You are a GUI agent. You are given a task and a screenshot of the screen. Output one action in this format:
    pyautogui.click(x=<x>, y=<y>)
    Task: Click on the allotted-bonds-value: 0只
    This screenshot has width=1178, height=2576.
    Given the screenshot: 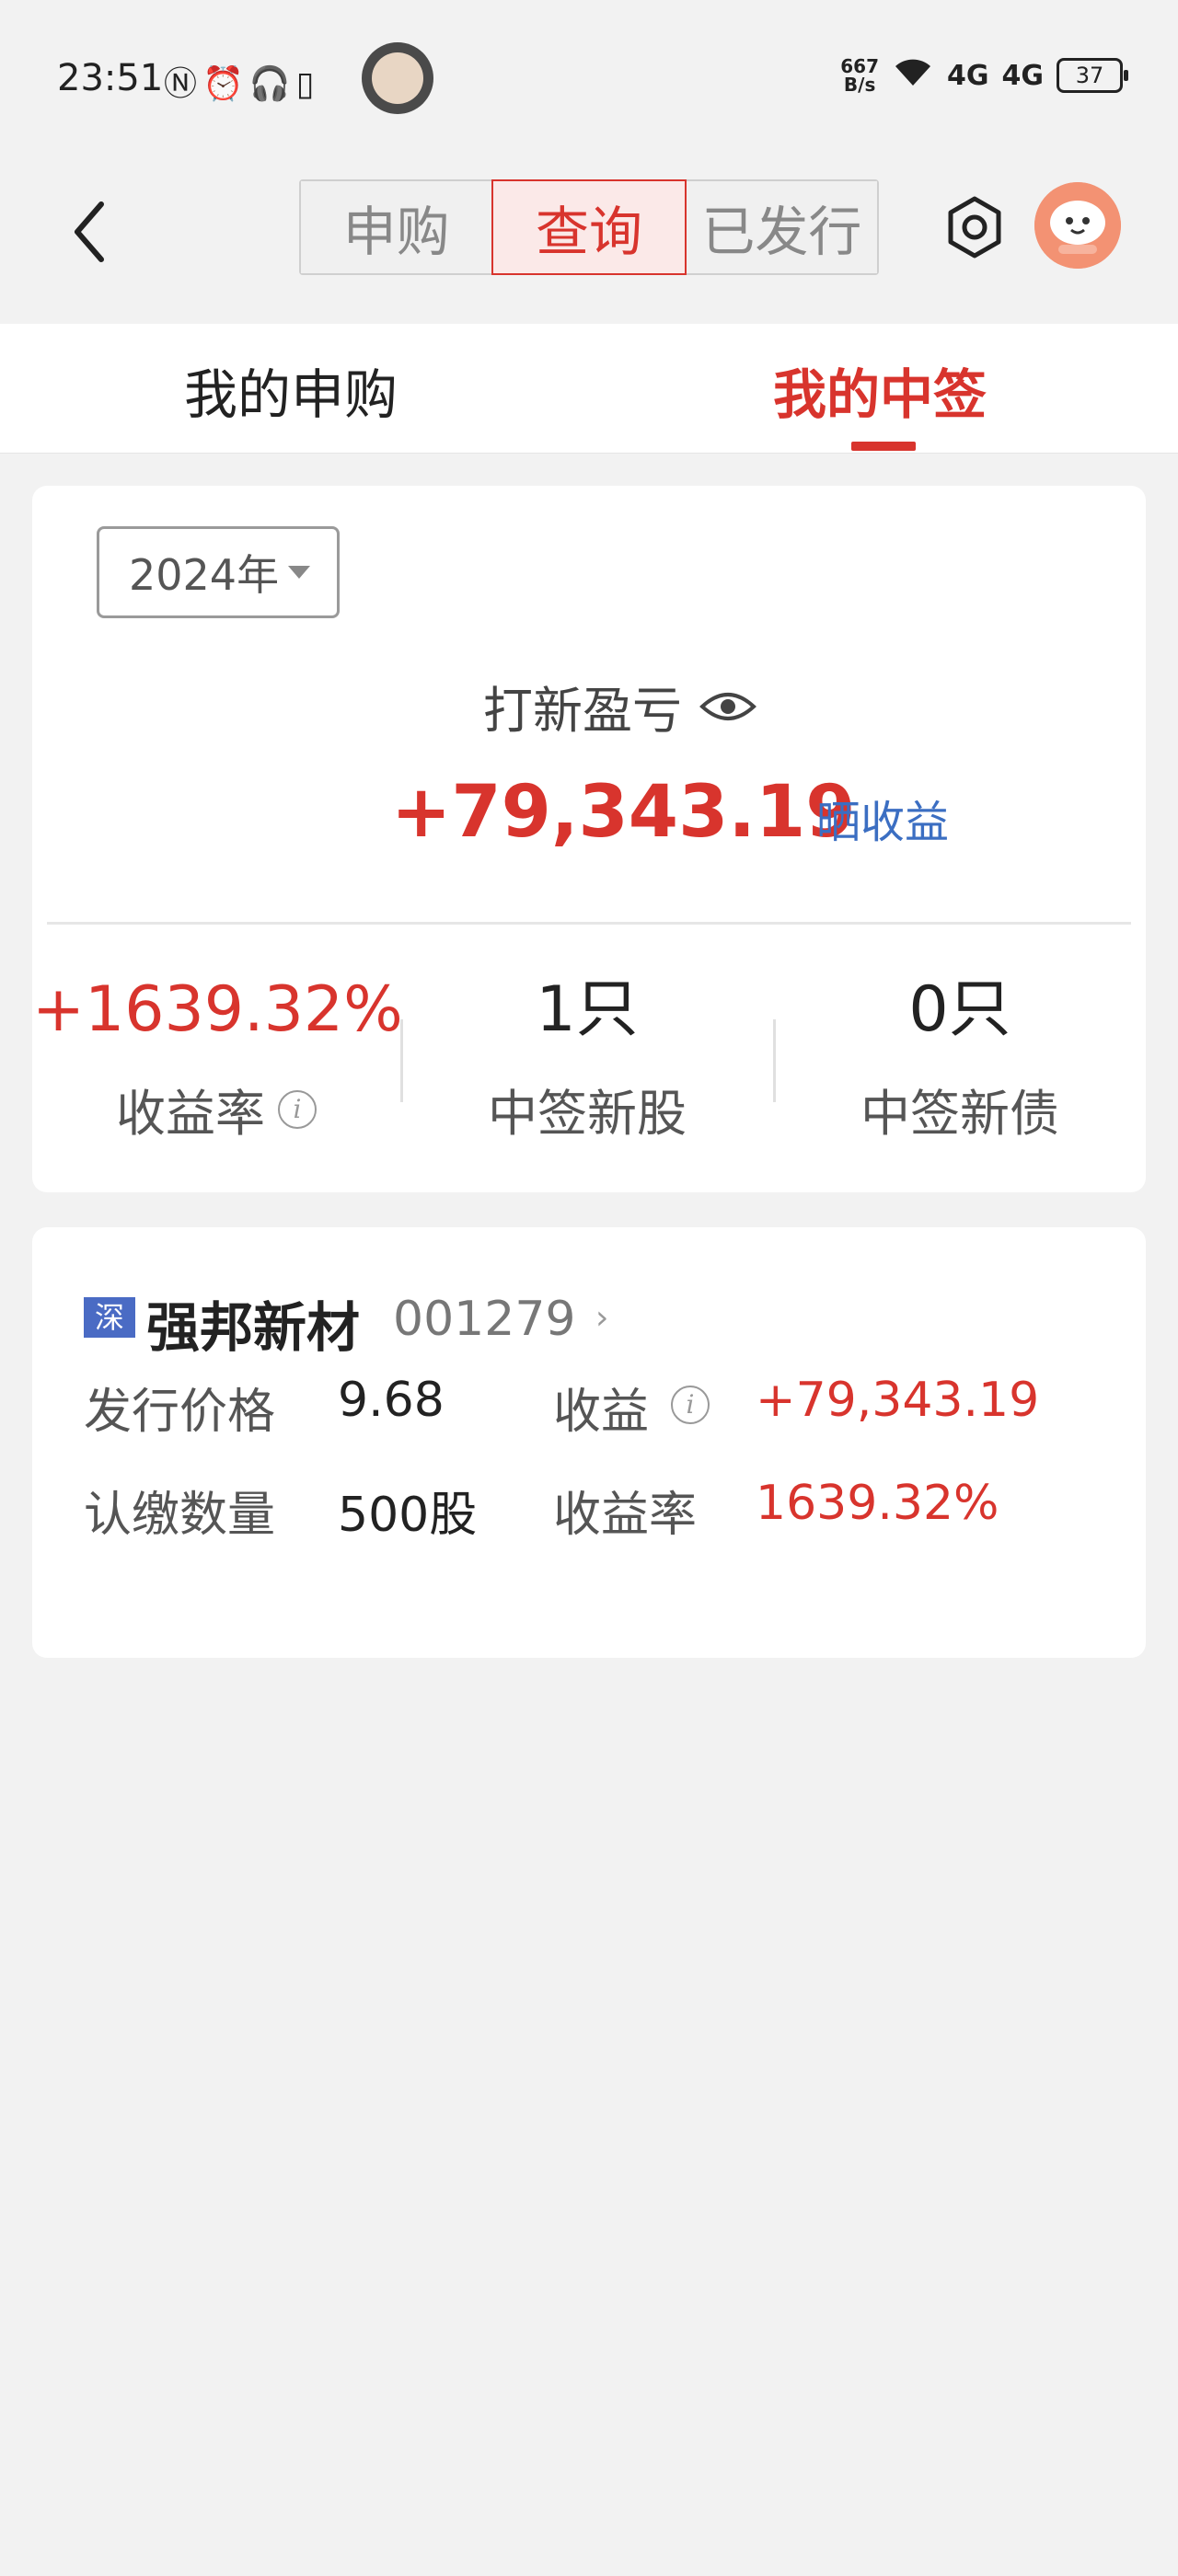 What is the action you would take?
    pyautogui.click(x=959, y=1009)
    